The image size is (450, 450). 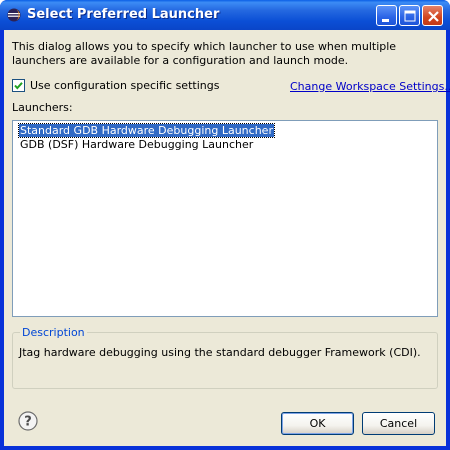 I want to click on help-button: ?, so click(x=28, y=421).